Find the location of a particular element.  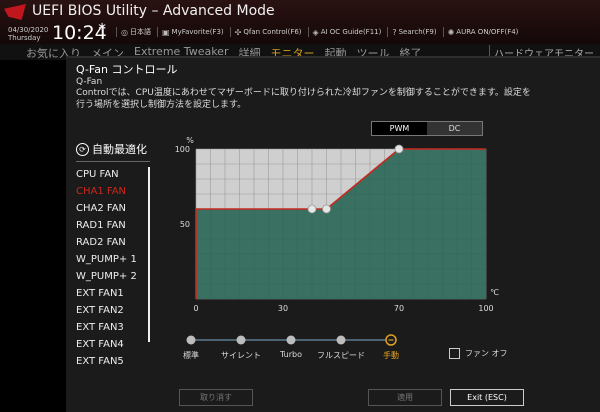

y-tick-label: 50 is located at coordinates (185, 224).